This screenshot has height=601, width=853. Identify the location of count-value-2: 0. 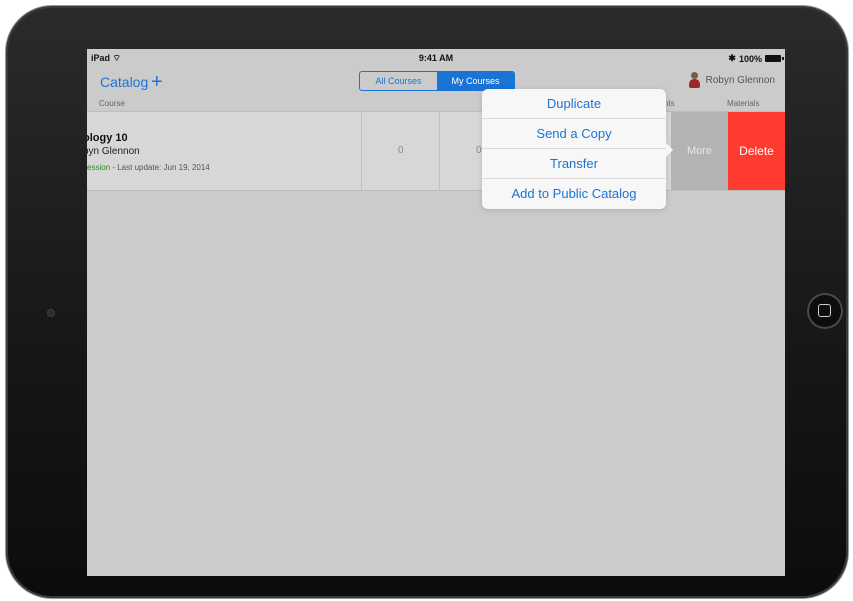
(479, 150).